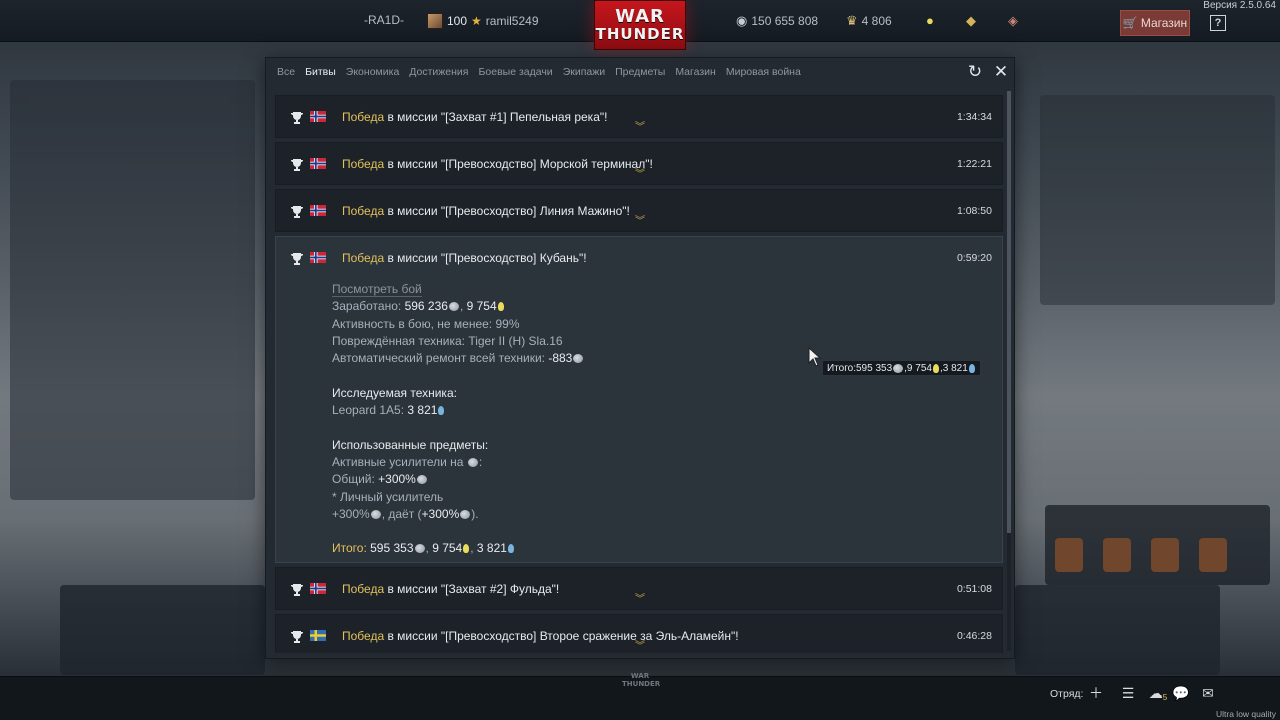 This screenshot has height=720, width=1280. I want to click on total-tooltip: Итого: 595 353, 9 754, 3 821, so click(901, 368).